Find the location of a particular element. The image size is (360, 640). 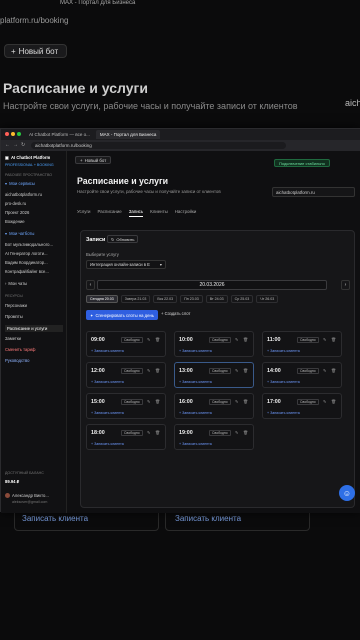

time-slot-card: 18:00 Свободно ✎ 🗑 + Записать клиента is located at coordinates (126, 437).